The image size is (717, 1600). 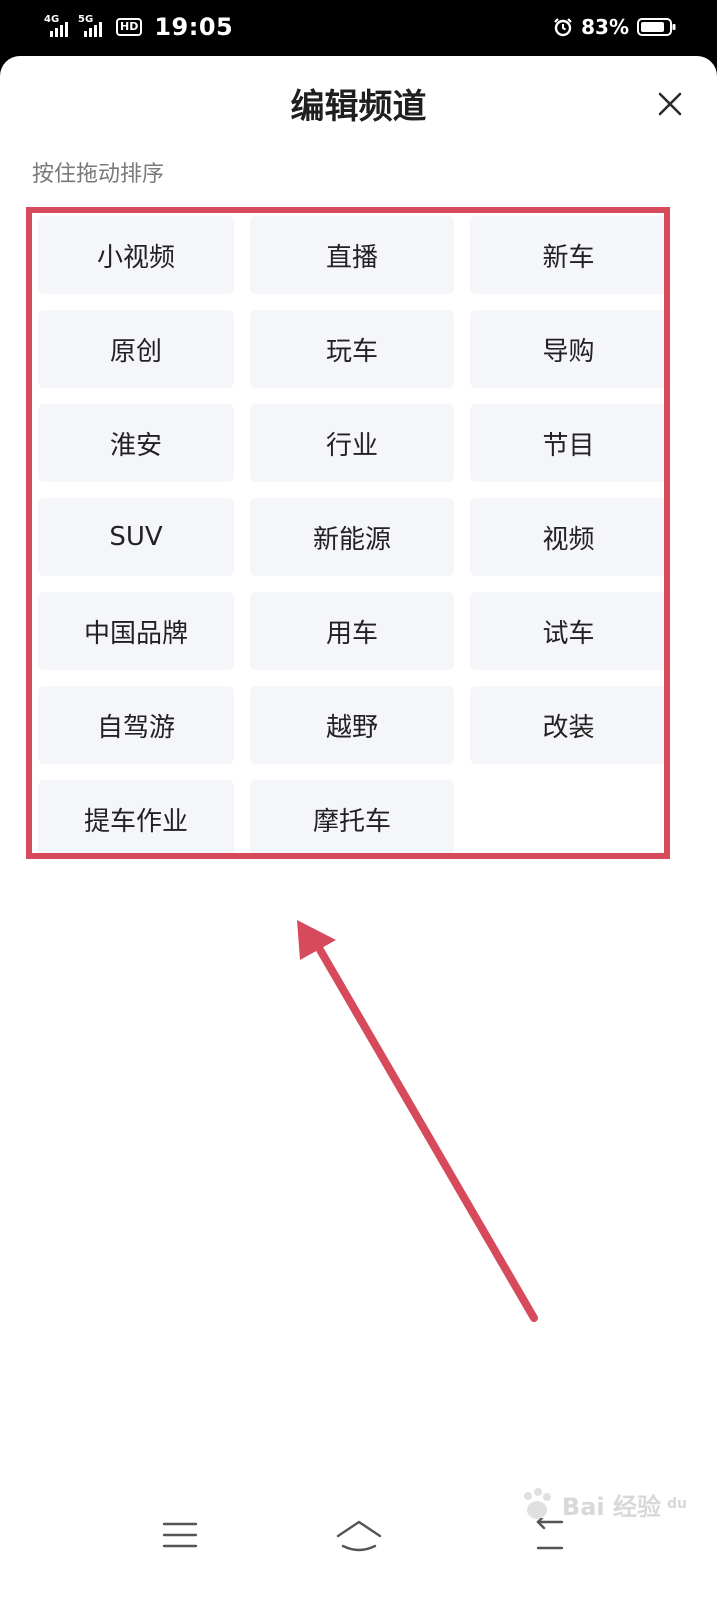 I want to click on home-button, so click(x=359, y=1535).